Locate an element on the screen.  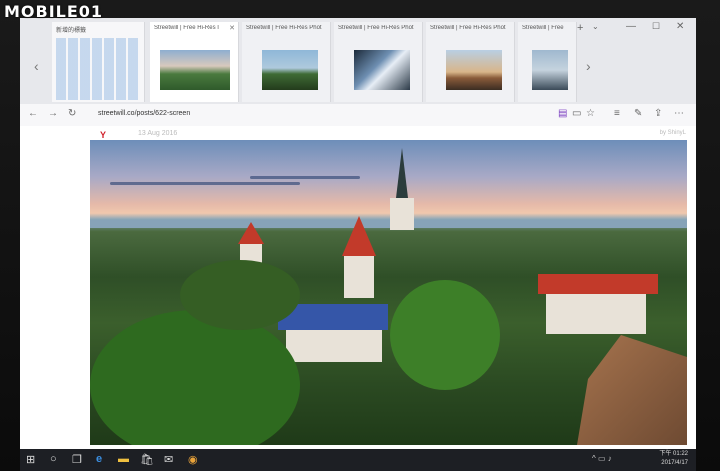
tab-2: Streetwill | Free Hi-Res Phot is located at coordinates (286, 62).